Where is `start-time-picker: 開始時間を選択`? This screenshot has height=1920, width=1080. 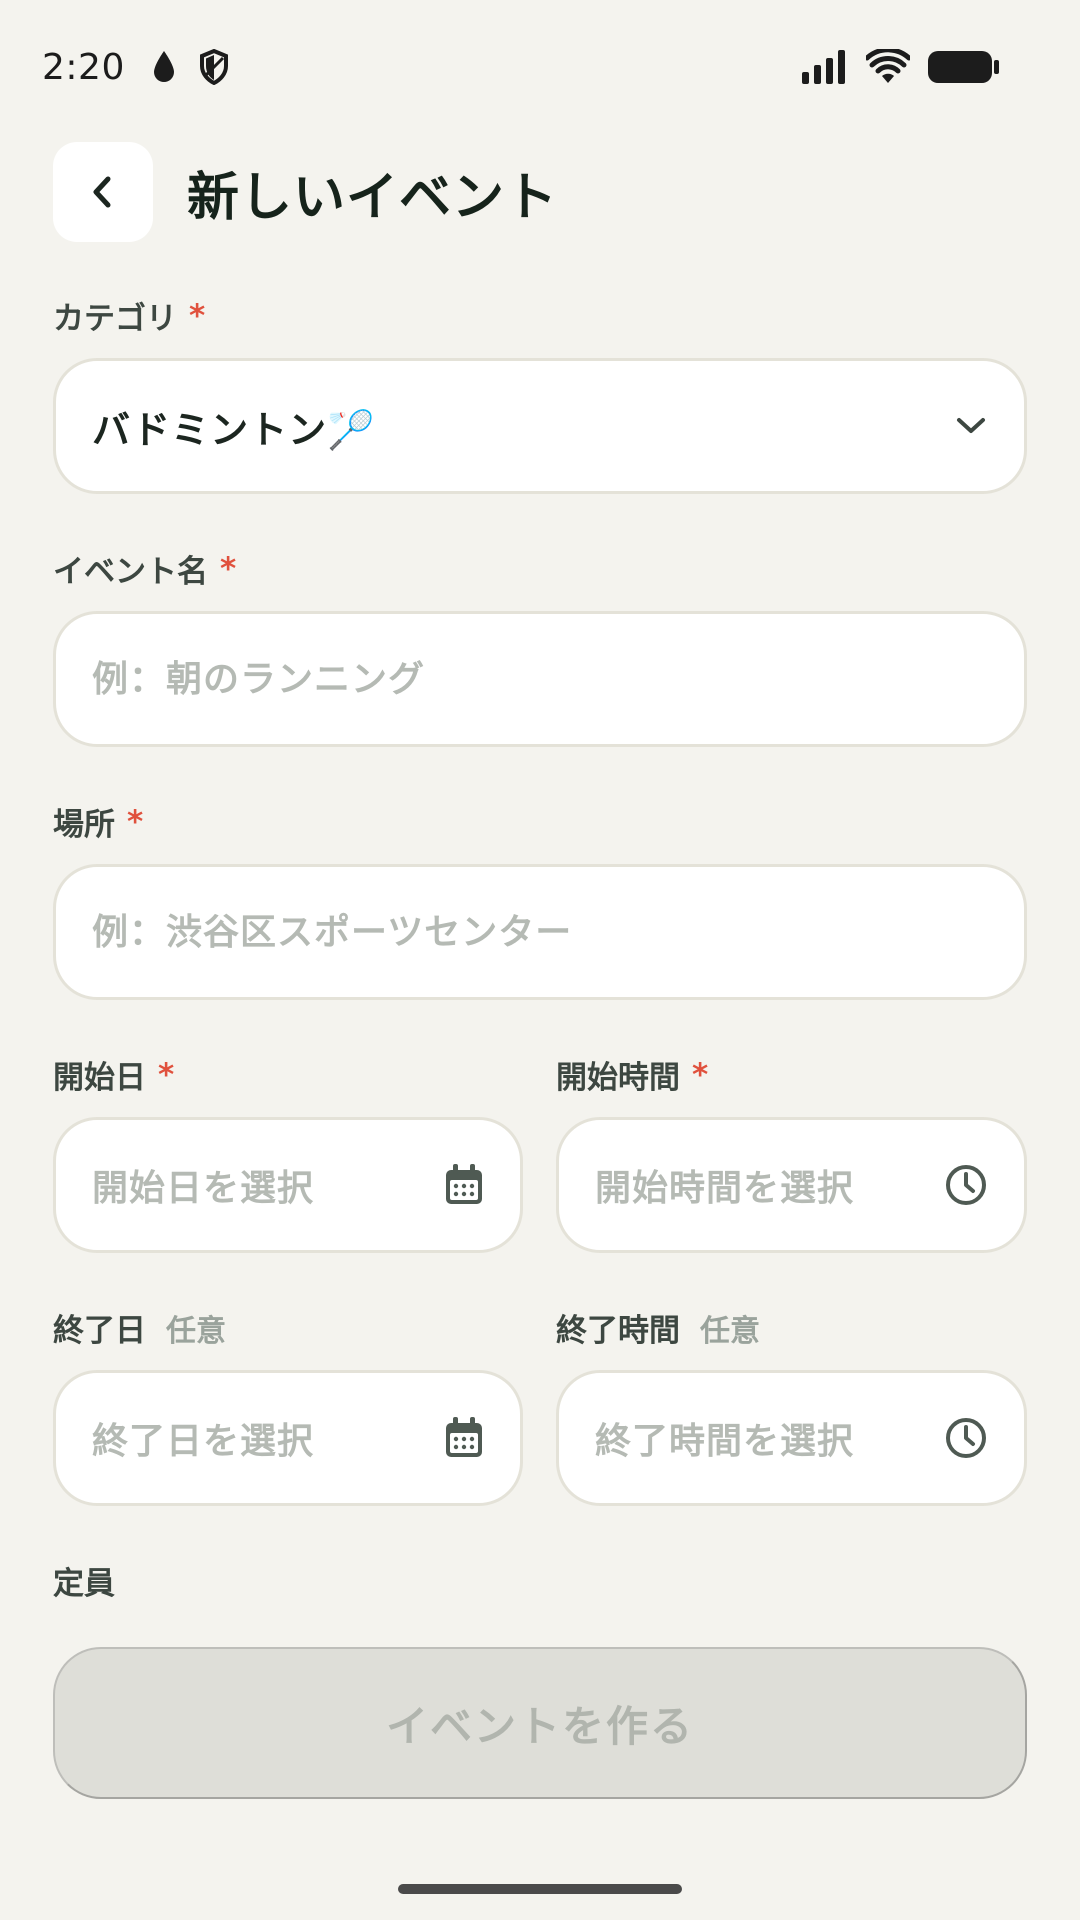
start-time-picker: 開始時間を選択 is located at coordinates (791, 1185).